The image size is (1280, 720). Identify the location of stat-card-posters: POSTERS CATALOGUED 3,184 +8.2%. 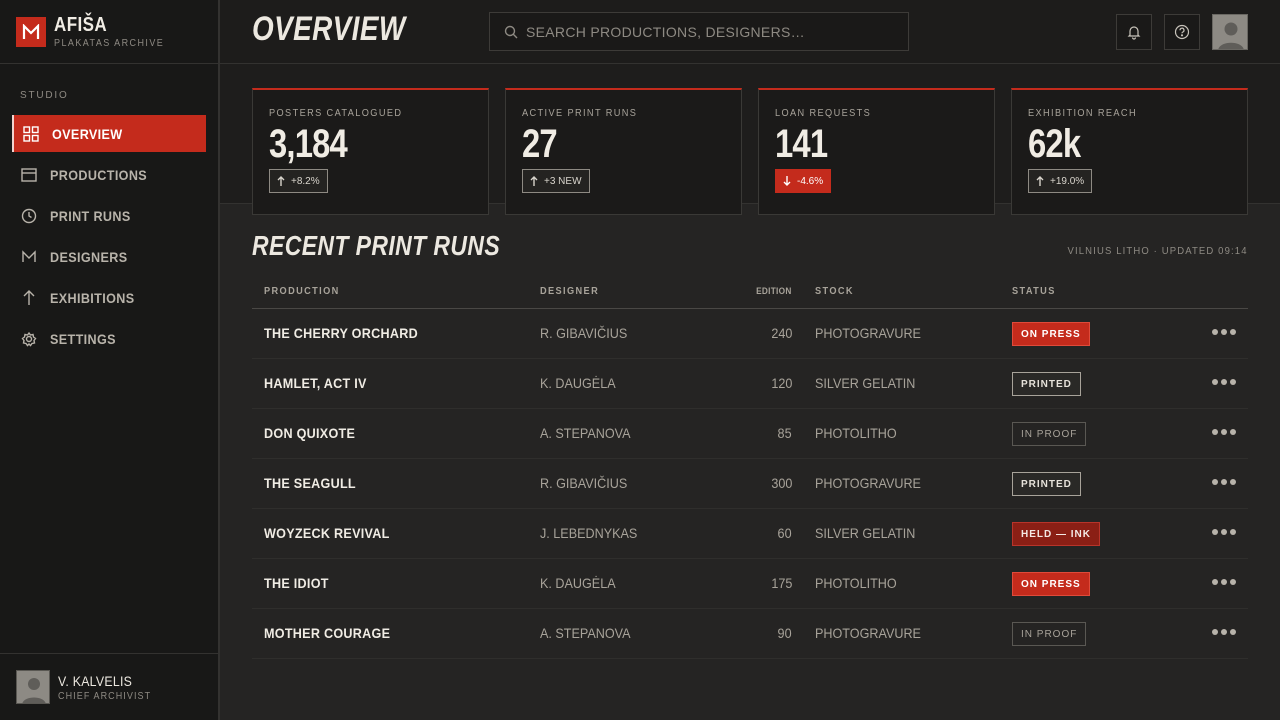
(370, 151).